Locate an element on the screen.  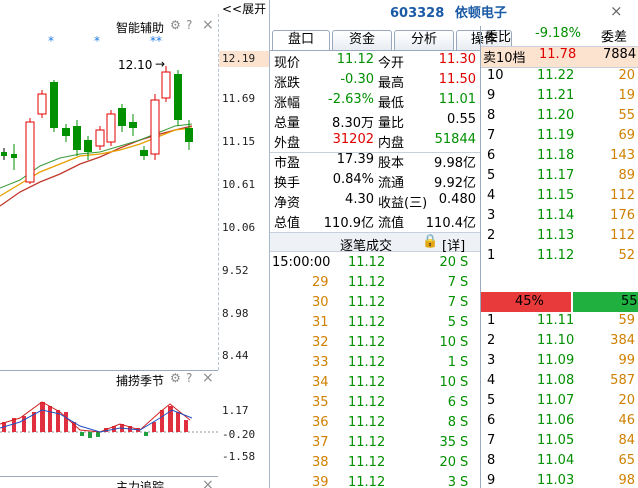
book-volume: 84 is located at coordinates (626, 440).